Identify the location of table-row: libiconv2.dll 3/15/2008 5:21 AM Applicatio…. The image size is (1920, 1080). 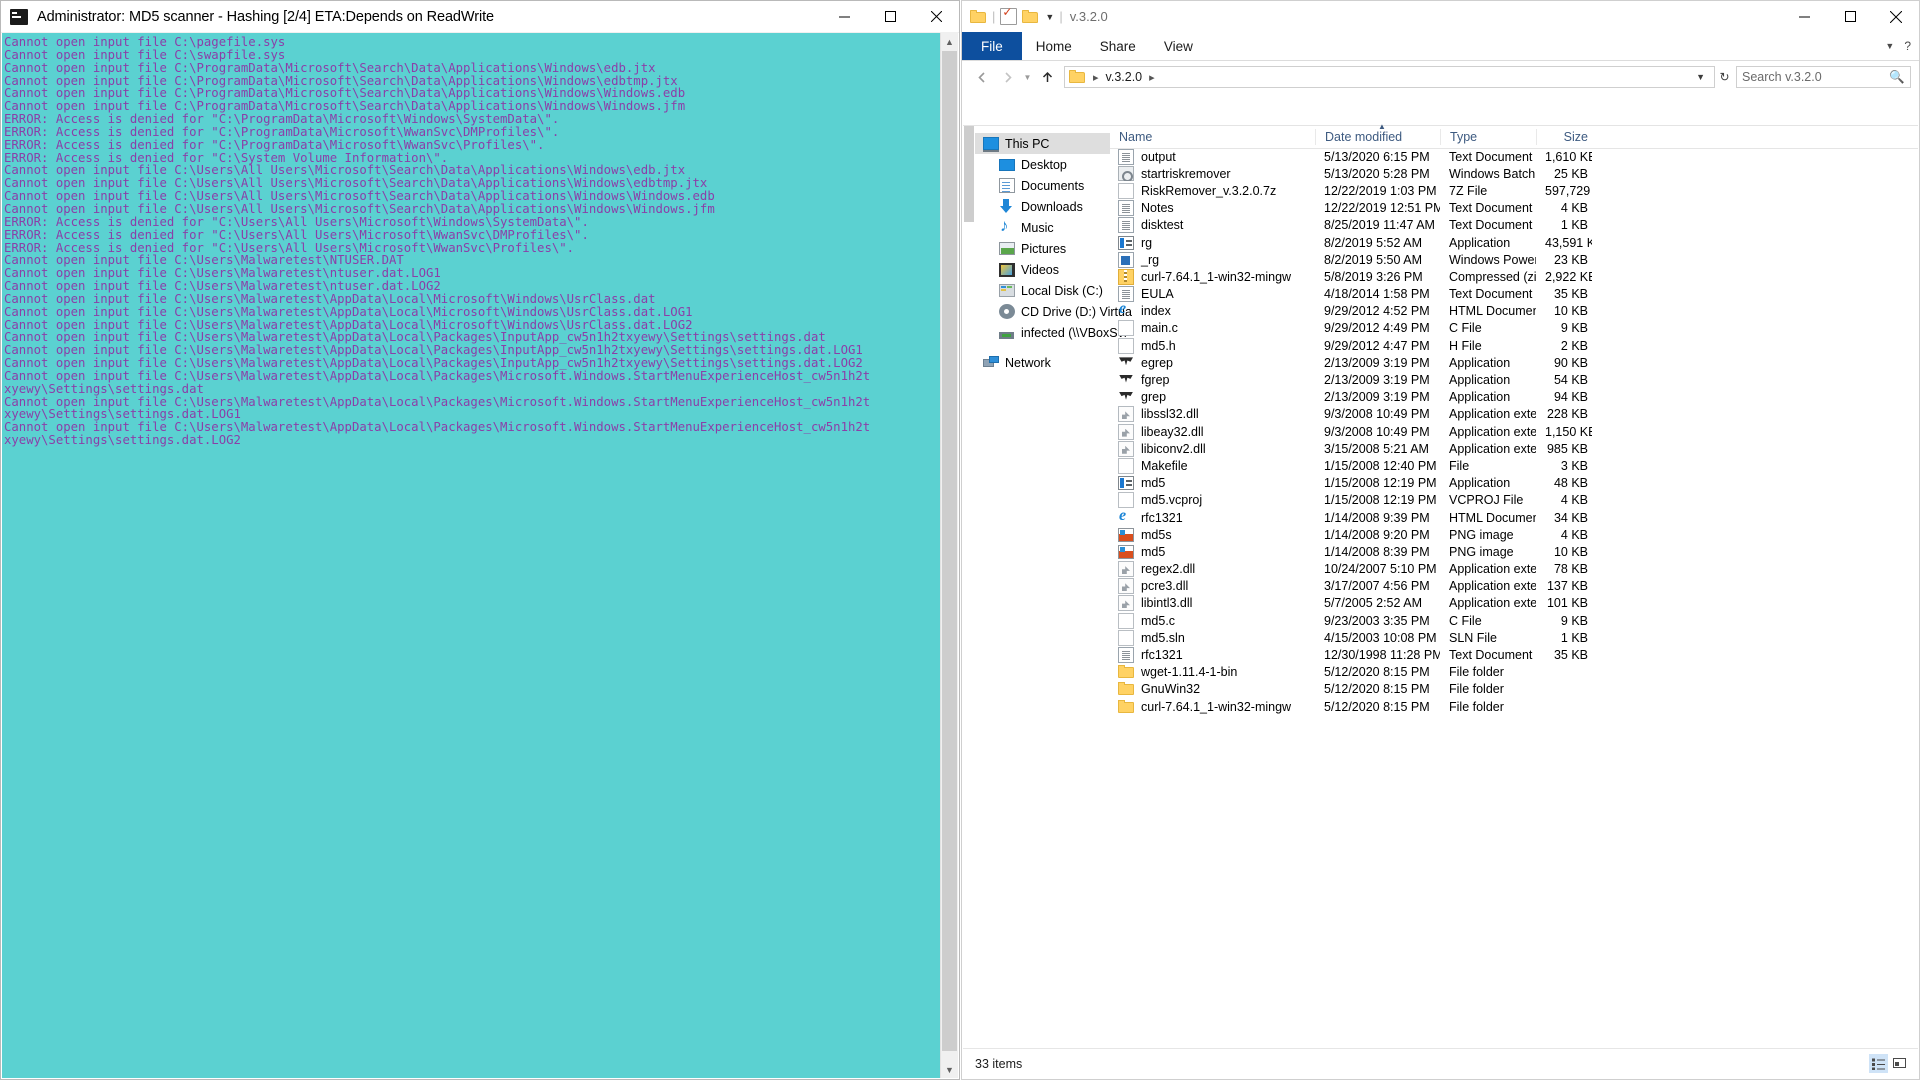
(1514, 448).